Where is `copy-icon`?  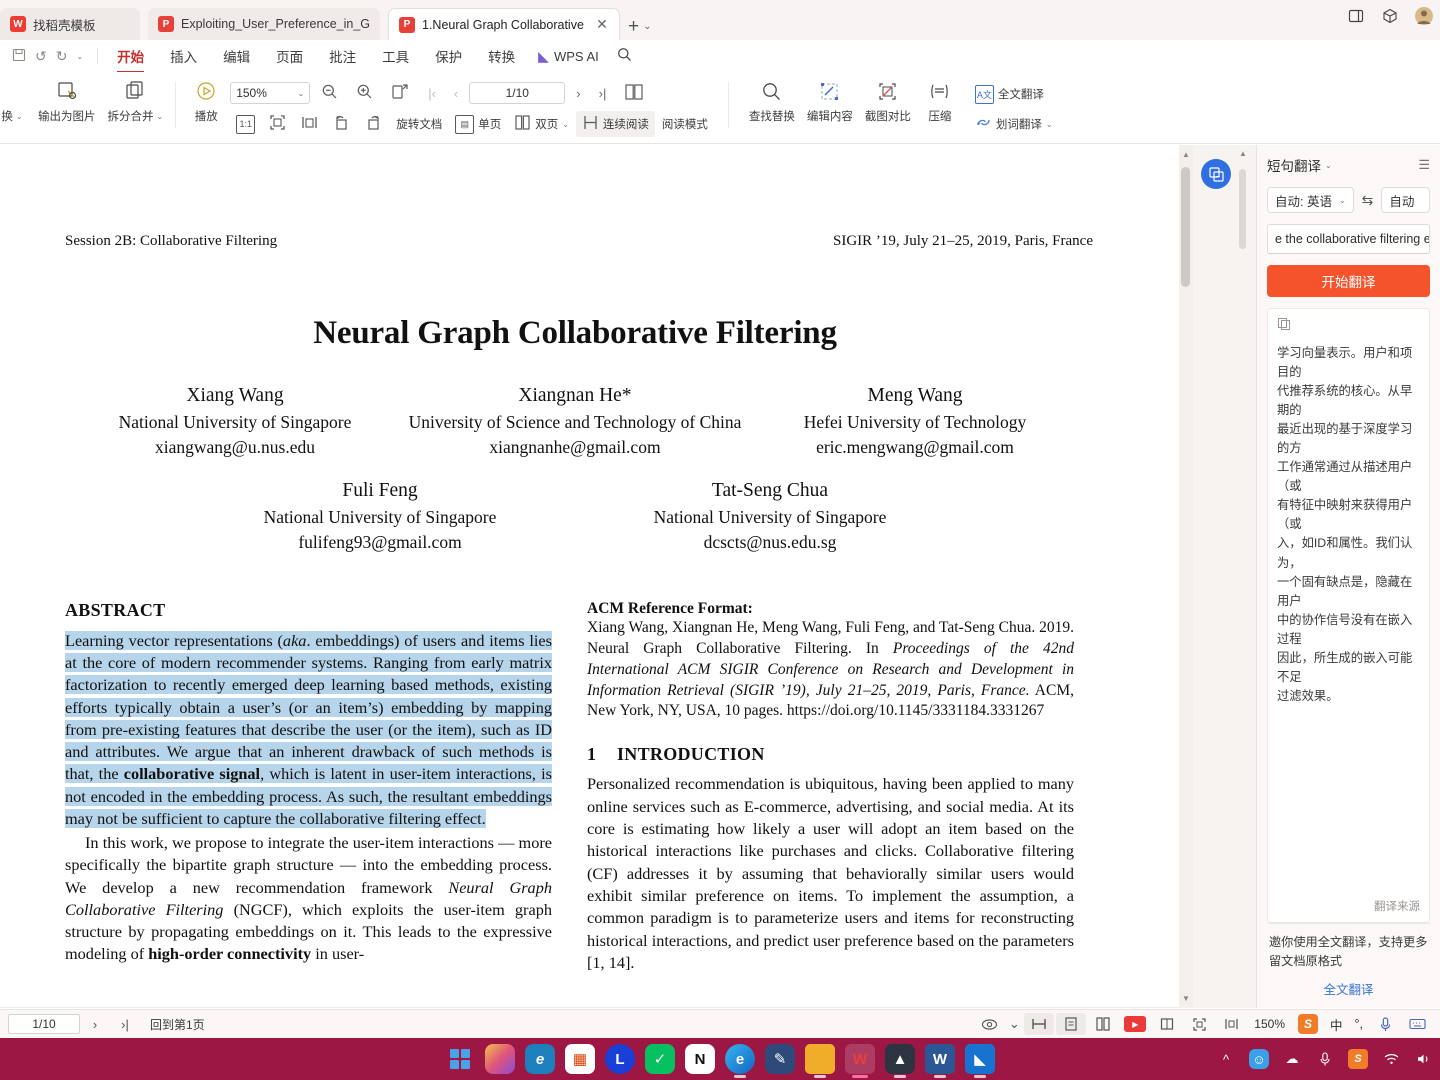
copy-icon is located at coordinates (1348, 325).